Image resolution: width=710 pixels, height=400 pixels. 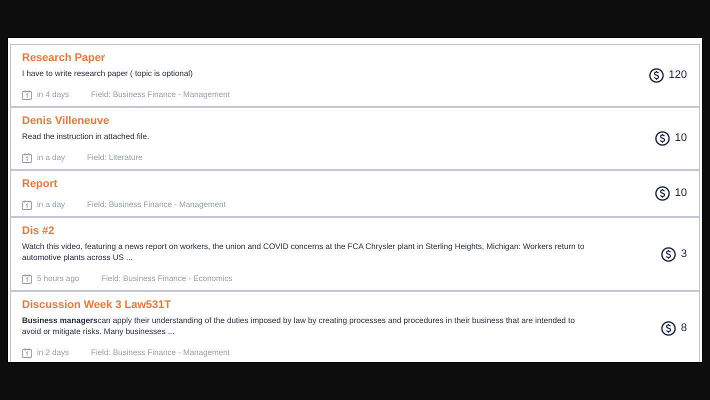 I want to click on due-time: in 4 days, so click(x=53, y=94).